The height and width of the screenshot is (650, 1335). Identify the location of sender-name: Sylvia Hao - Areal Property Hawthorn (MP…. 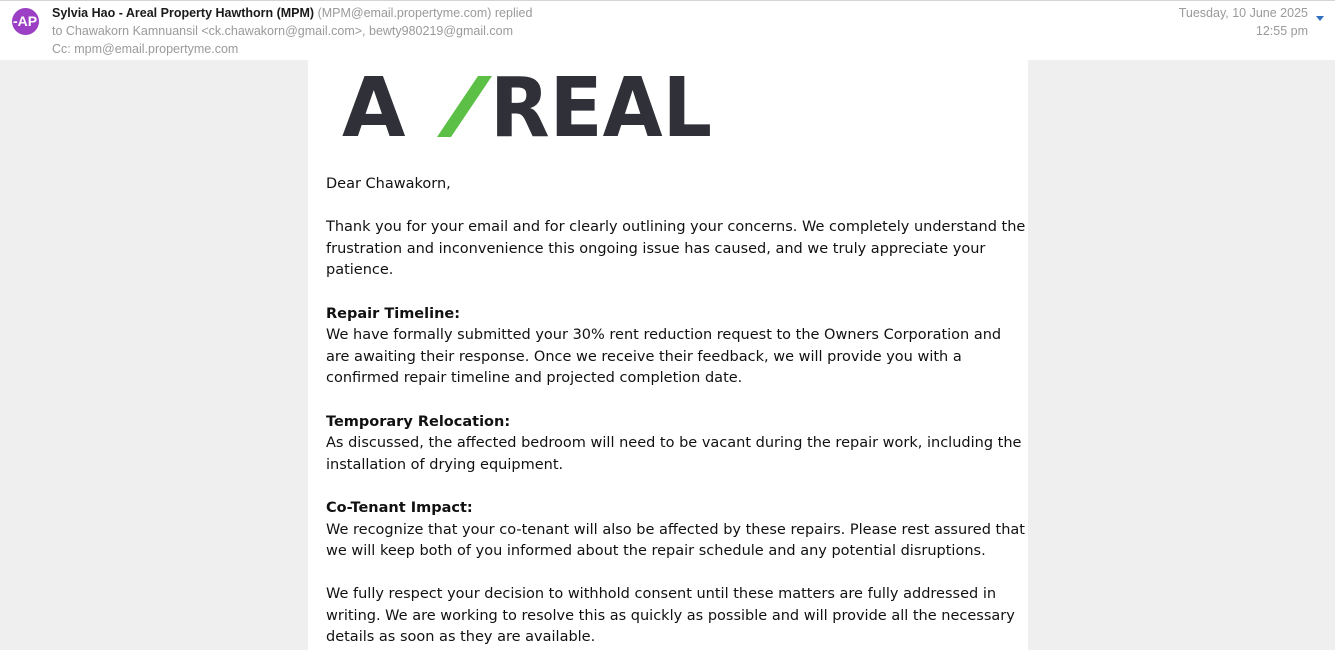
(183, 13).